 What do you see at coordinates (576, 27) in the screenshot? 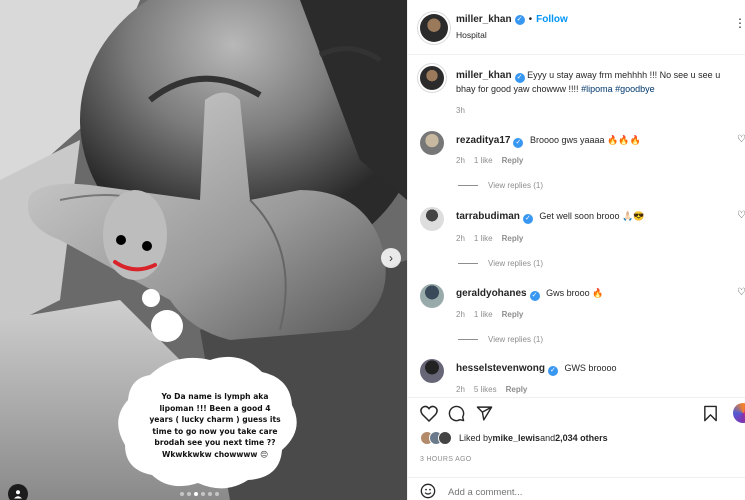
I see `post-header: miller_khan ✓ • Follow Hospital ⋮` at bounding box center [576, 27].